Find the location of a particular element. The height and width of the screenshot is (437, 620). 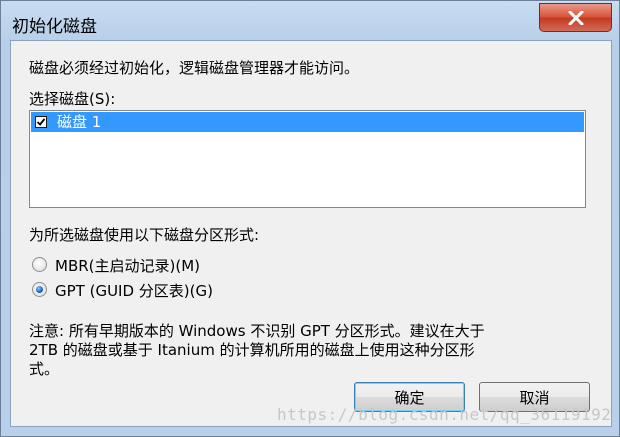

close-icon is located at coordinates (575, 17).